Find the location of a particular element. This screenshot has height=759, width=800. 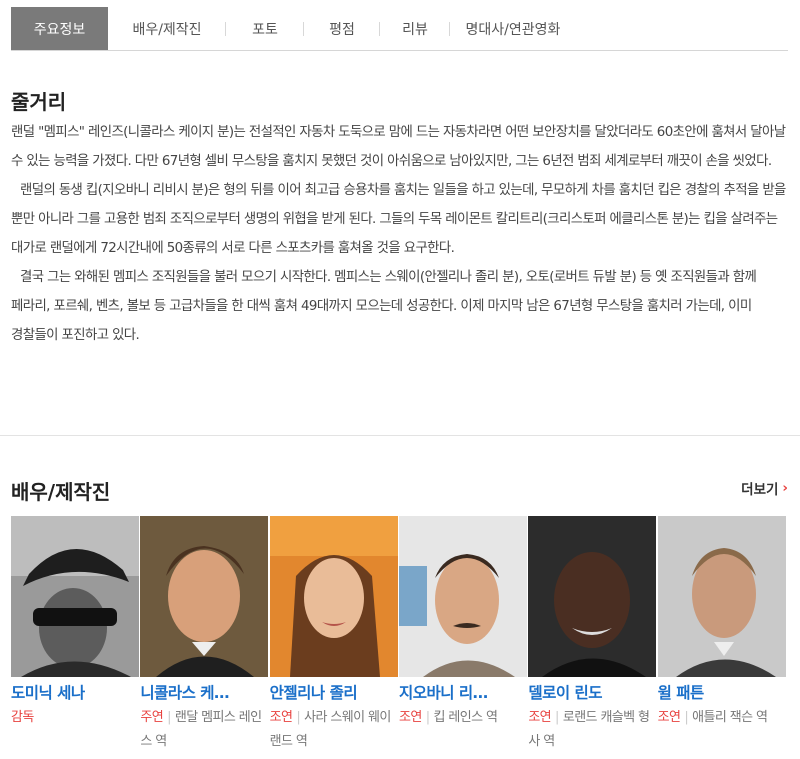

cast-meta: 주연 | 랜달 멤피스 레인스 역 is located at coordinates (204, 730).